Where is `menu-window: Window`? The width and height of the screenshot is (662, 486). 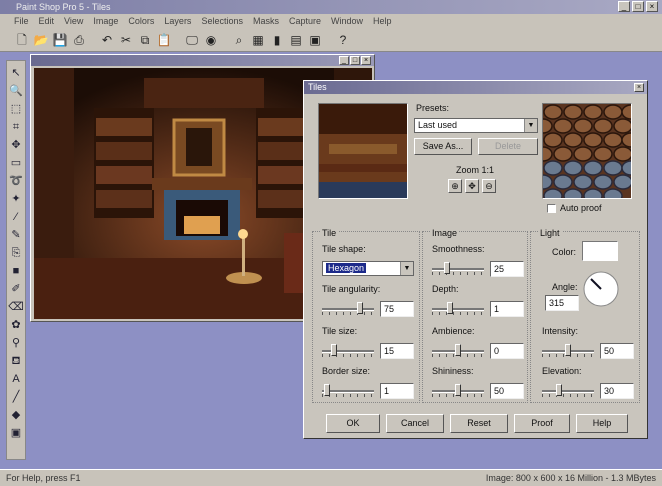 menu-window: Window is located at coordinates (347, 21).